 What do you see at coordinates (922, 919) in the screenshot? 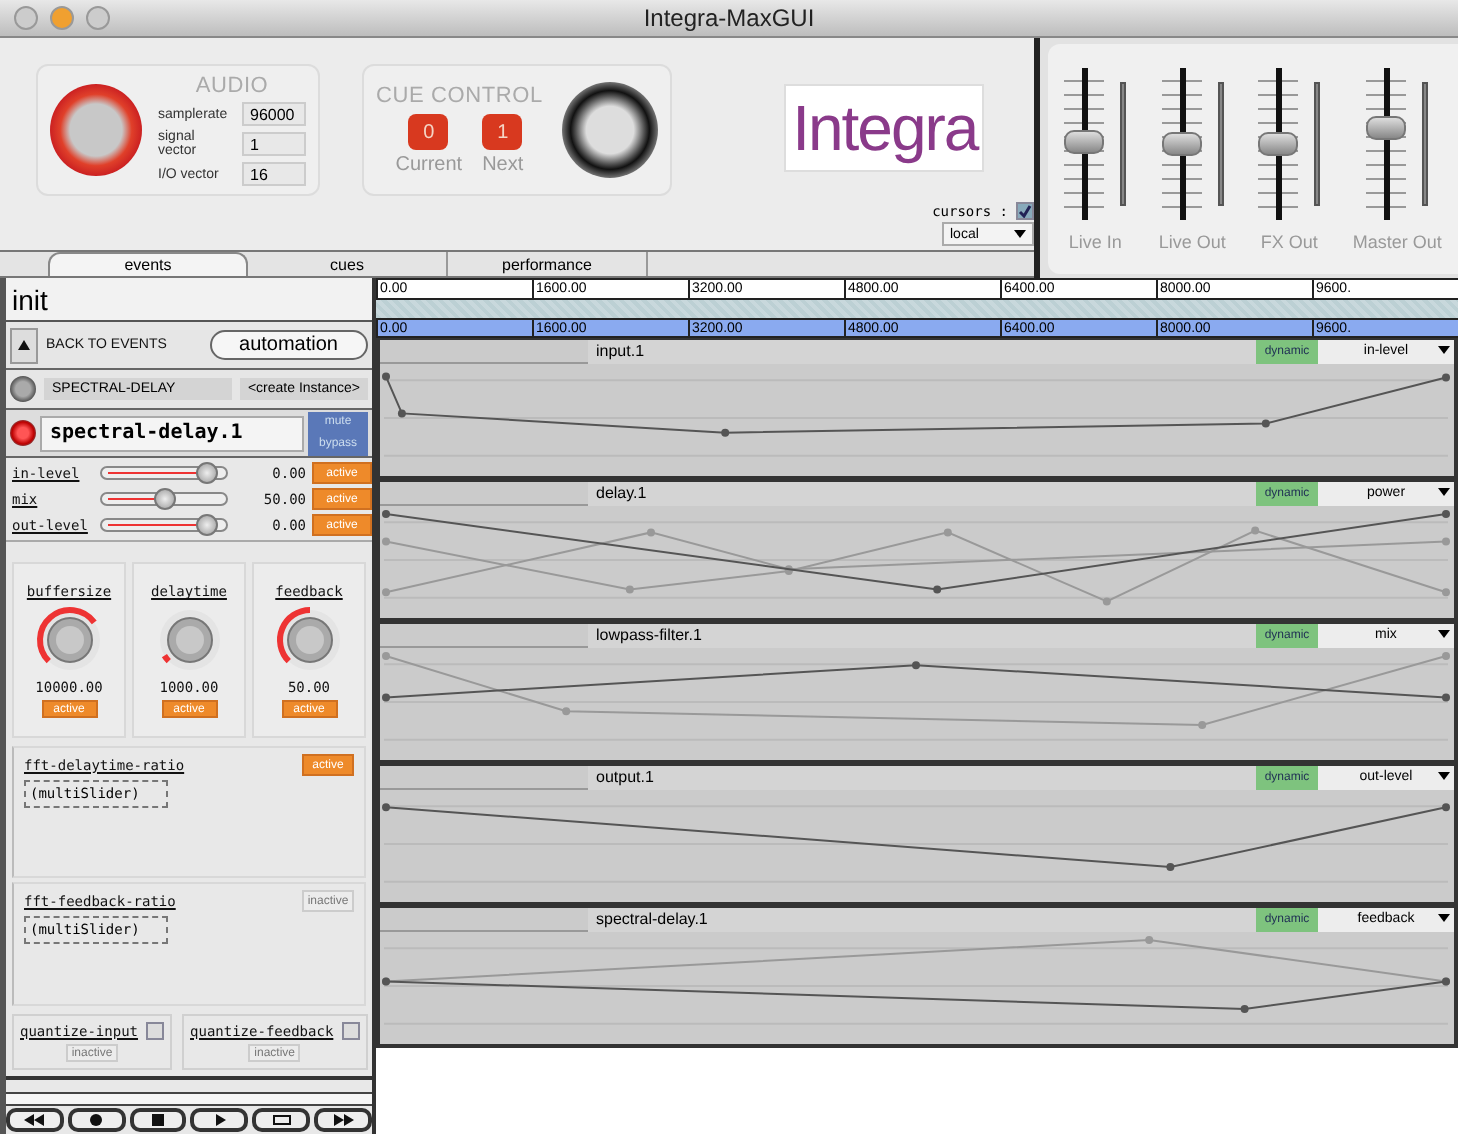
I see `lane-name: spectral-delay.1` at bounding box center [922, 919].